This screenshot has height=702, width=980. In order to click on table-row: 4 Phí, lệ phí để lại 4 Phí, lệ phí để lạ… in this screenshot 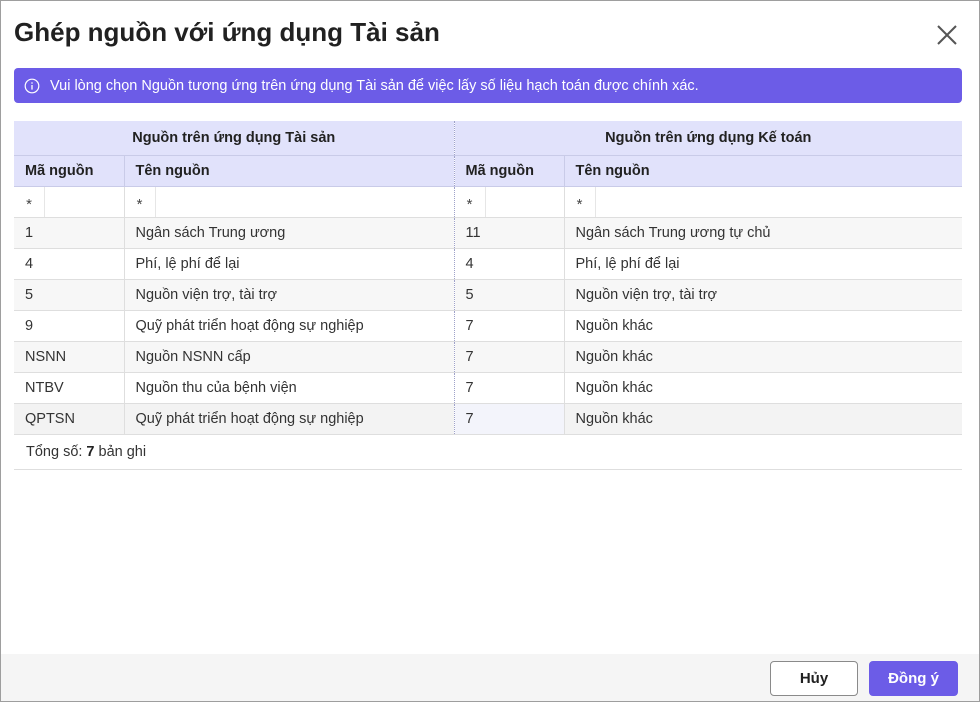, I will do `click(488, 264)`.